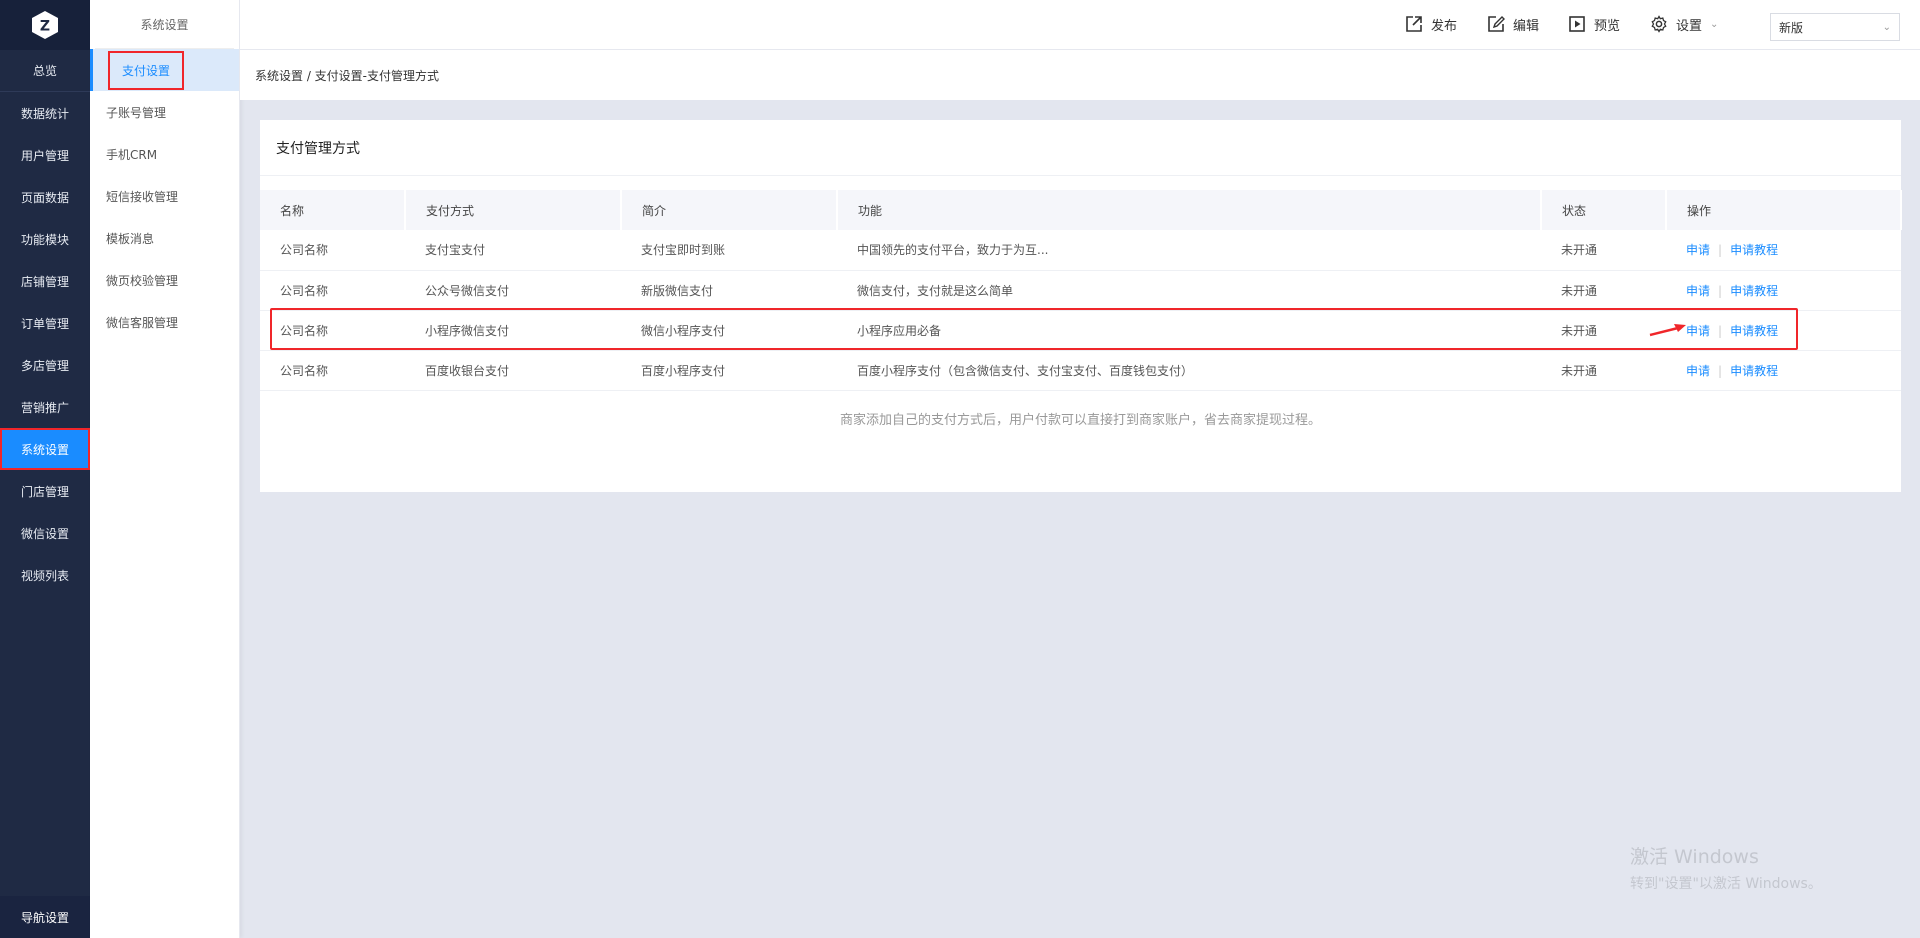  What do you see at coordinates (513, 290) in the screenshot?
I see `cell-method: 公众号微信支付` at bounding box center [513, 290].